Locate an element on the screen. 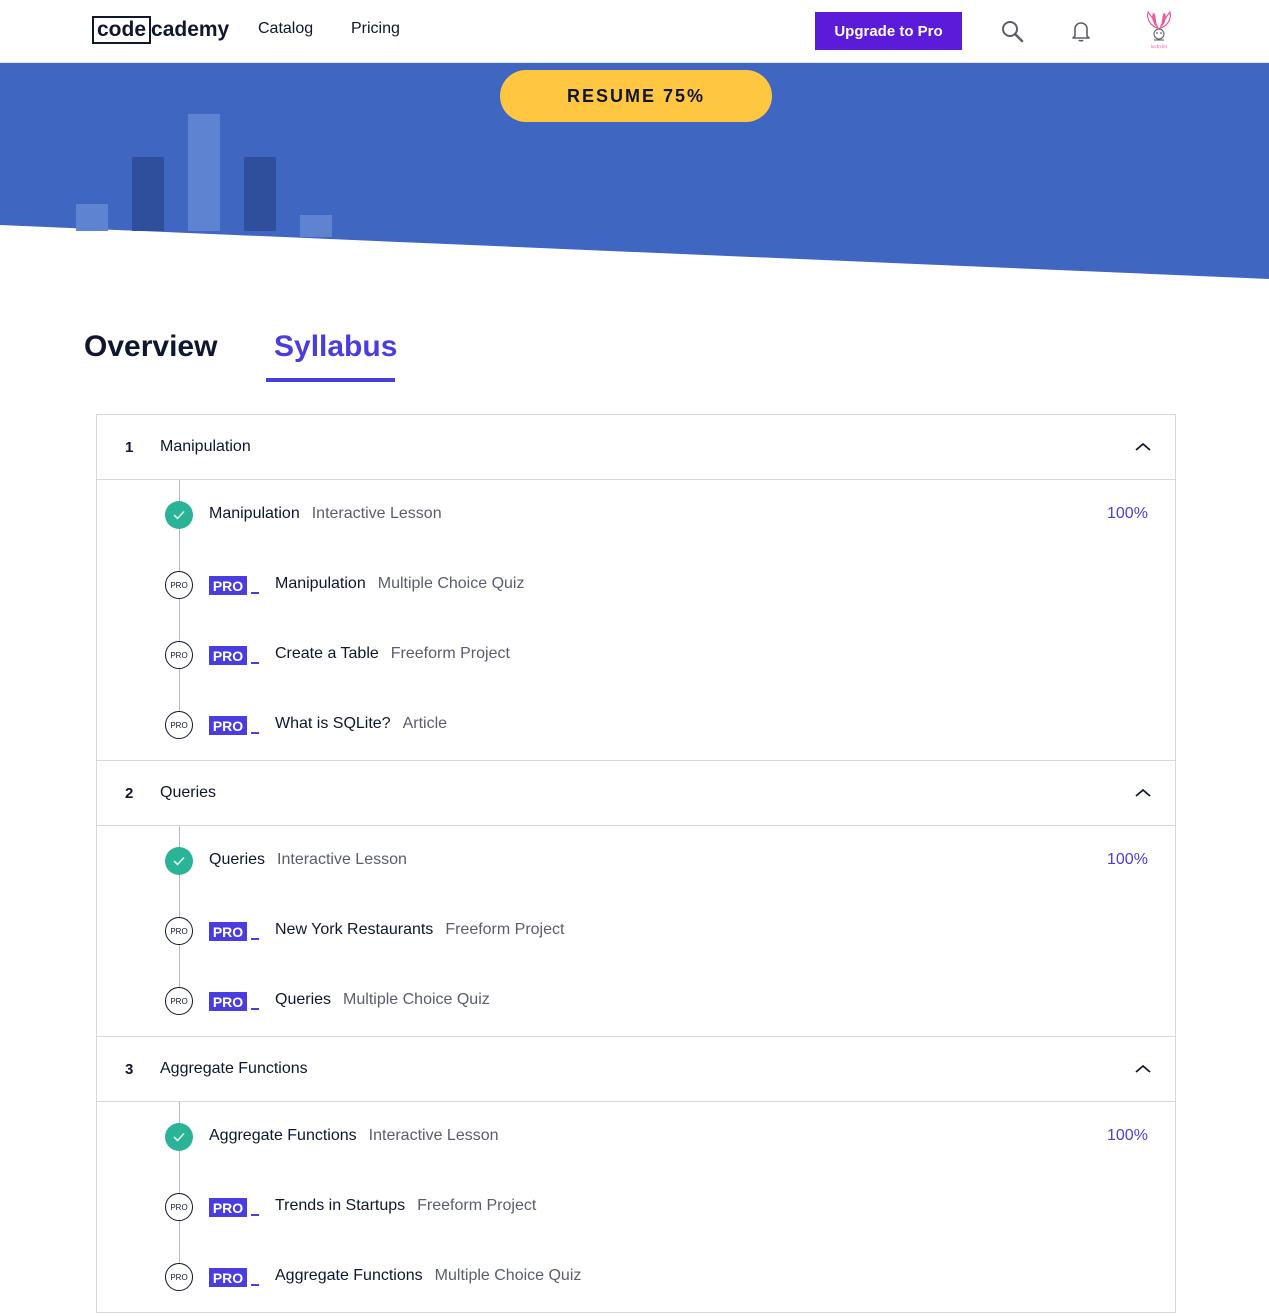 The image size is (1269, 1316). item-text: Manipulation Multiple Choice Quiz is located at coordinates (399, 584).